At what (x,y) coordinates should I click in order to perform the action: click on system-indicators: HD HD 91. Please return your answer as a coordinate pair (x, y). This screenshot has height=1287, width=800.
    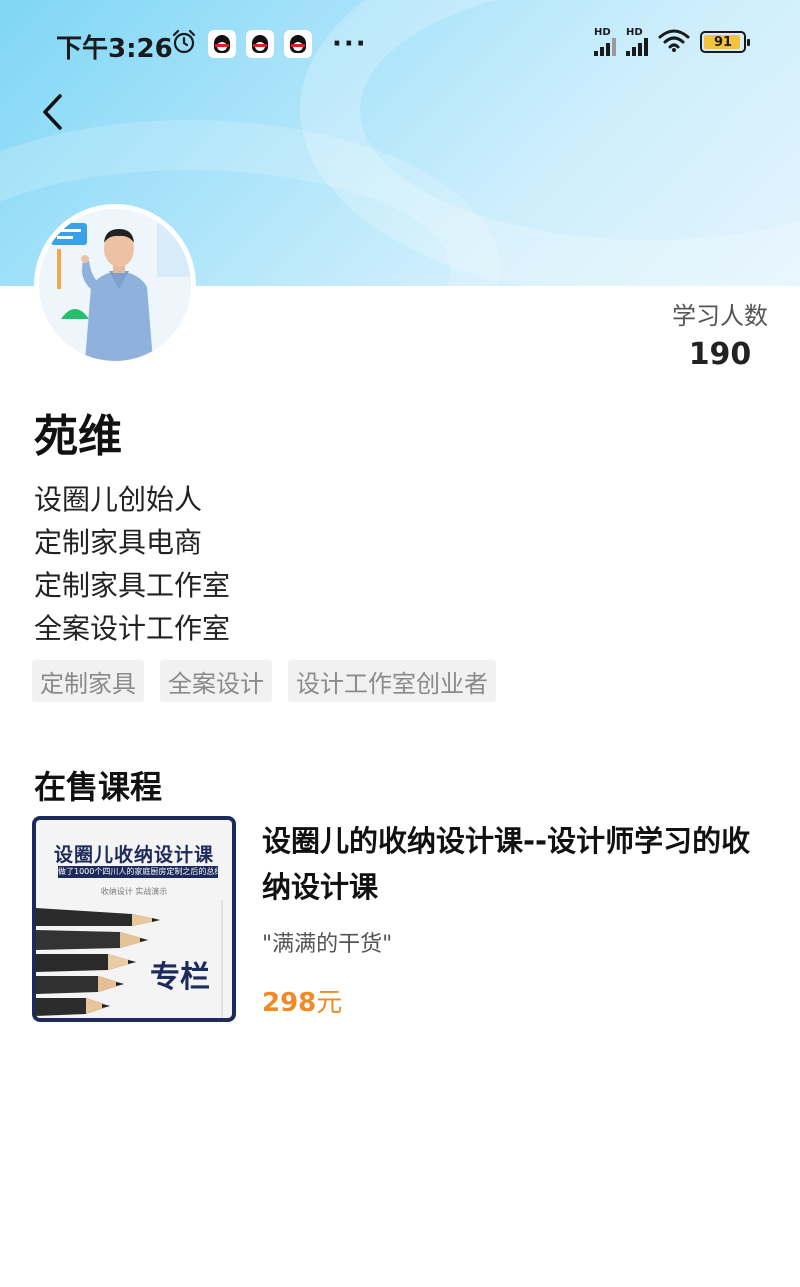
    Looking at the image, I should click on (672, 42).